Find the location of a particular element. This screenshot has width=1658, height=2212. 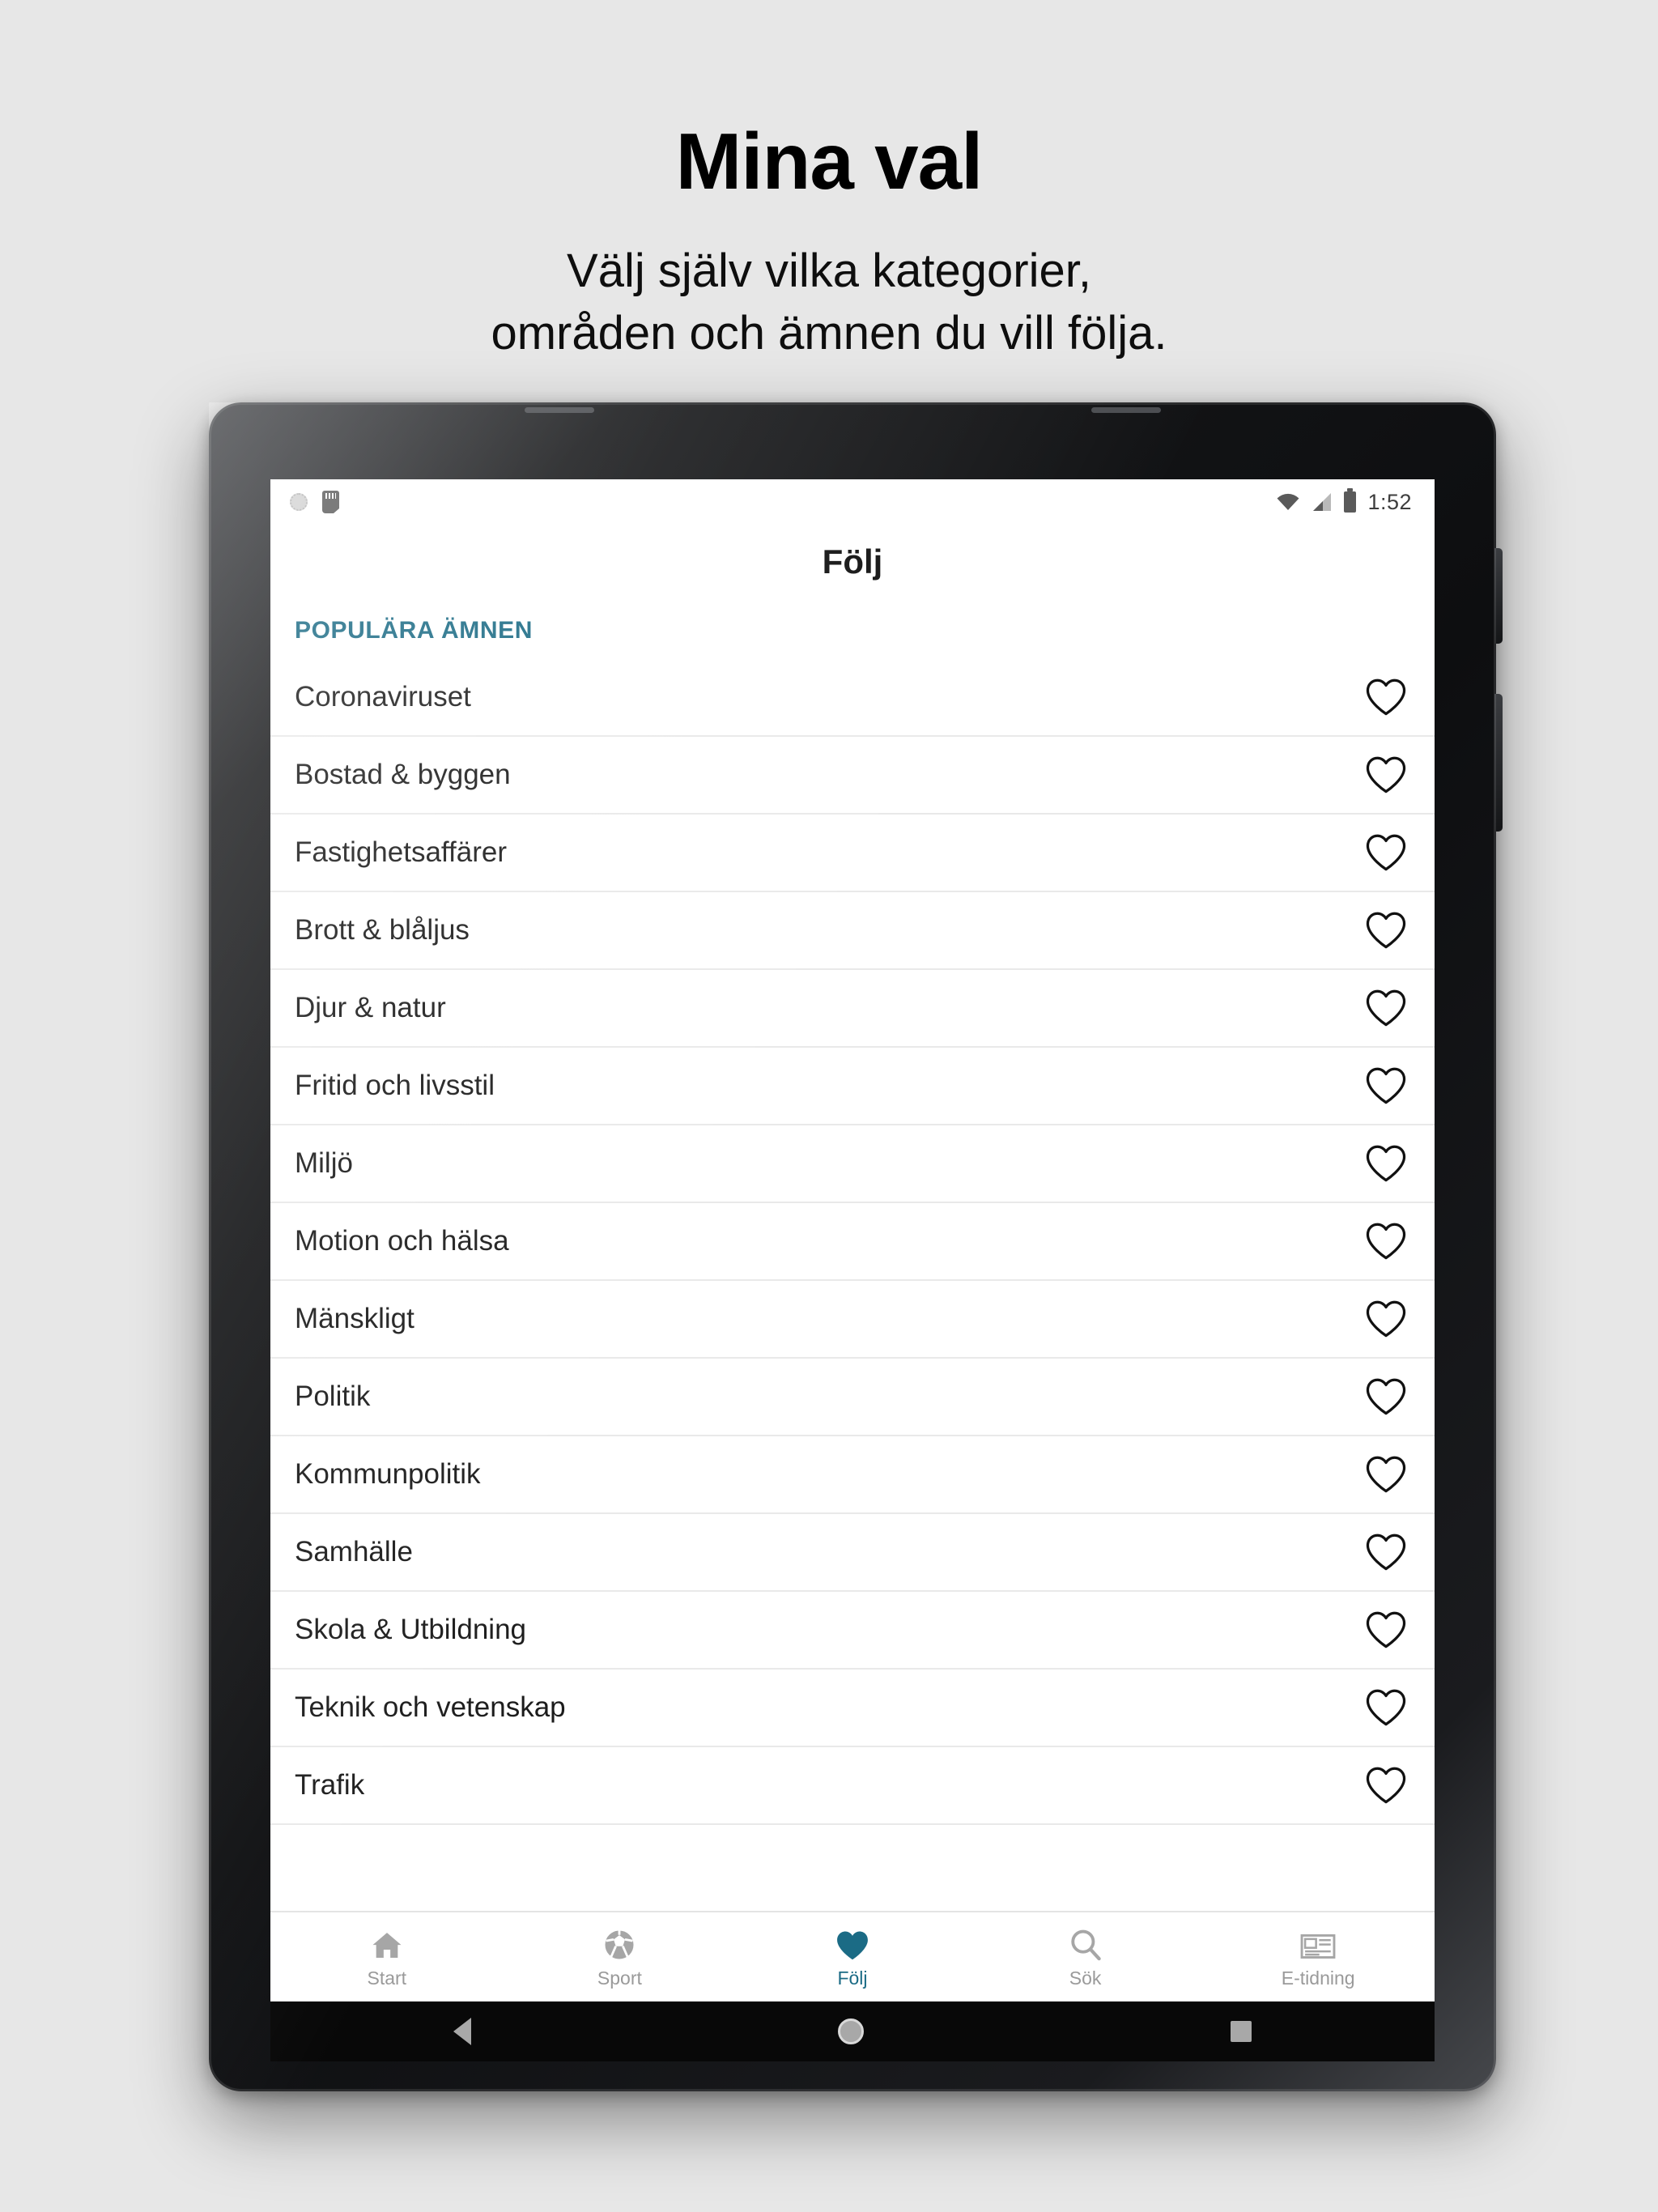

android-navigation-bar is located at coordinates (852, 2031).